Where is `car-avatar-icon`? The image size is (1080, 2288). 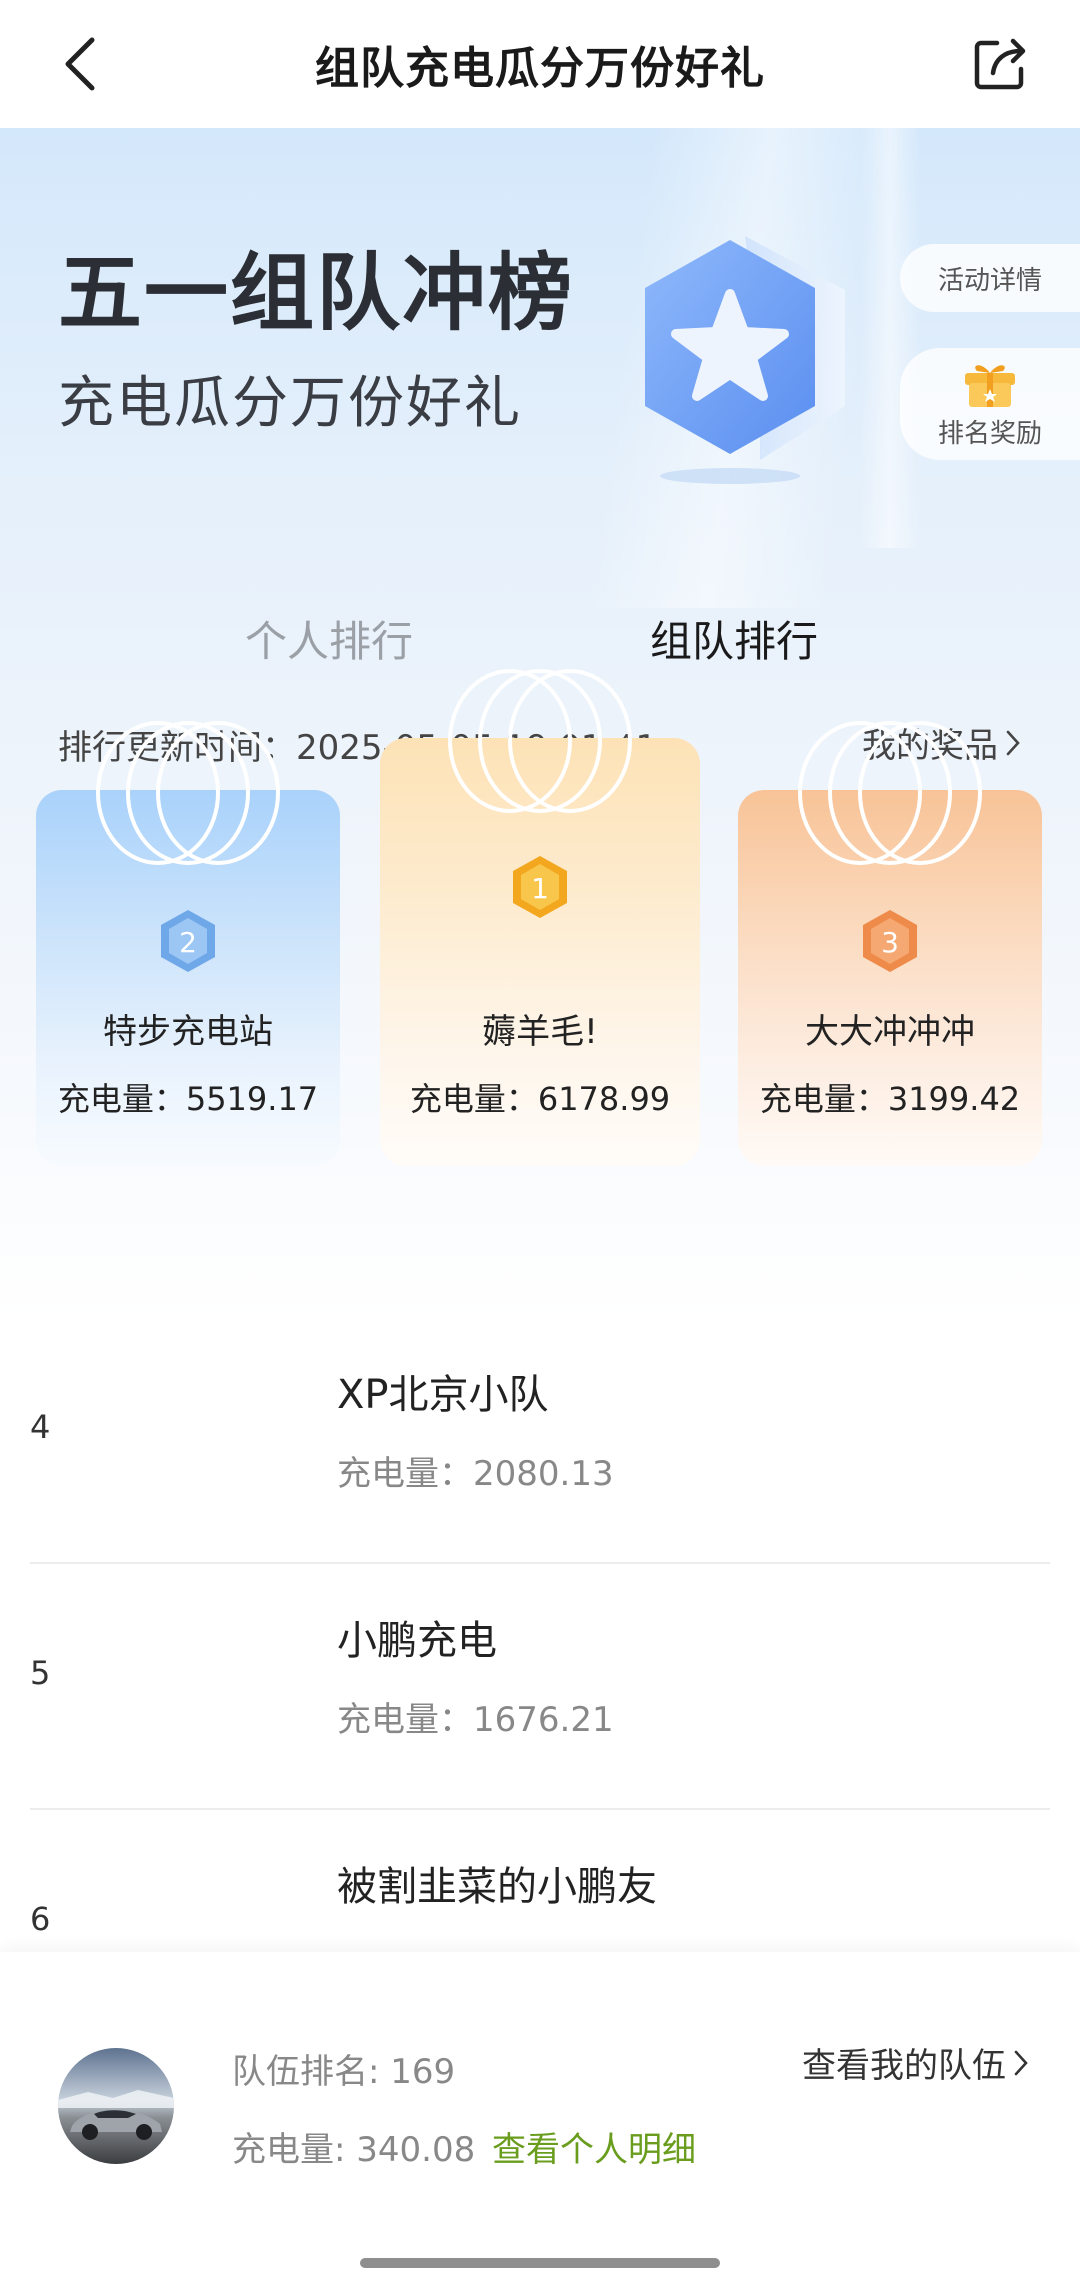 car-avatar-icon is located at coordinates (116, 2106).